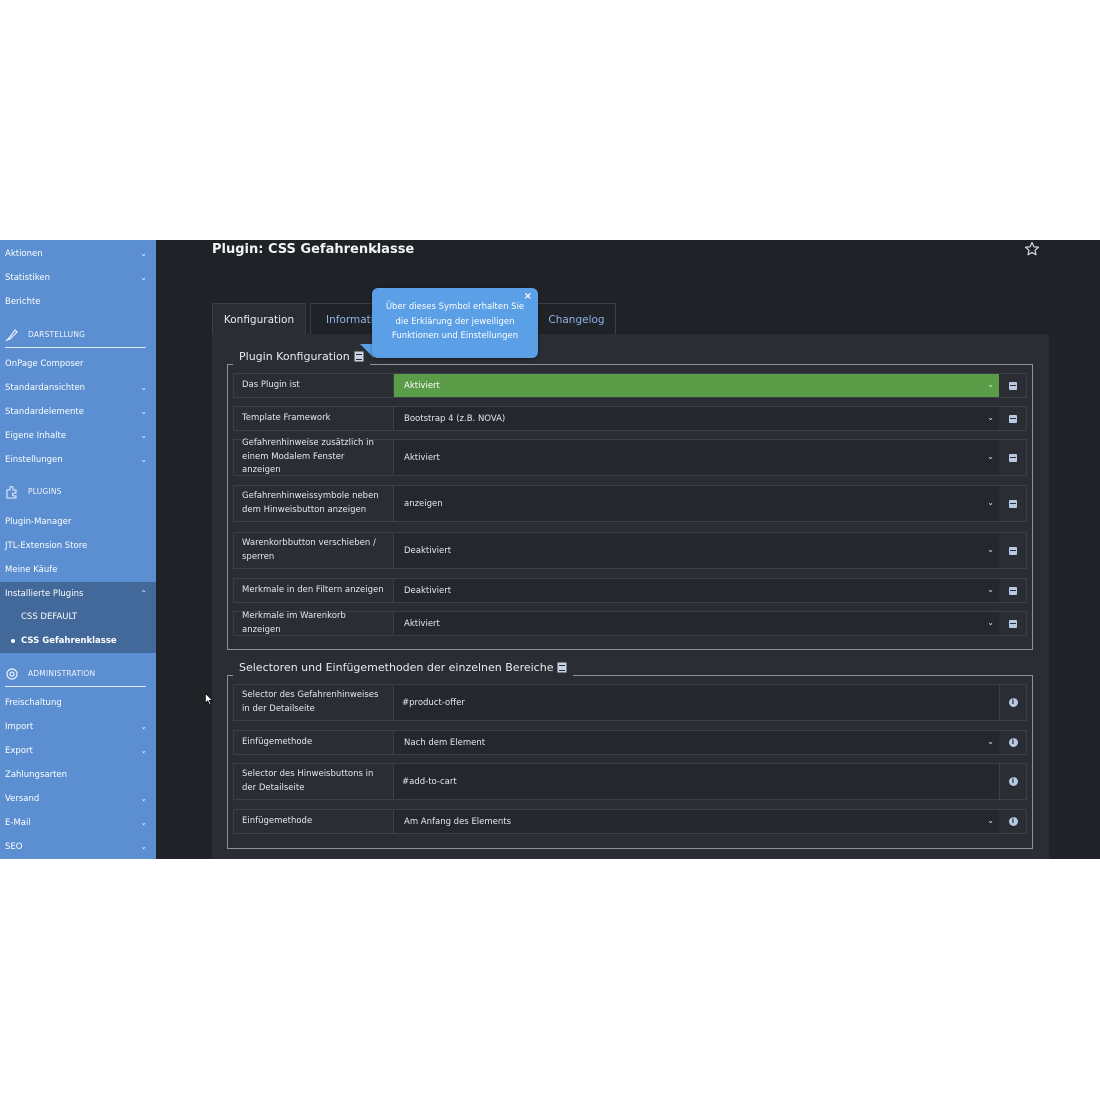  What do you see at coordinates (78, 594) in the screenshot?
I see `sidebar-item-installierte-plugins: Installierte Plugins ⌃` at bounding box center [78, 594].